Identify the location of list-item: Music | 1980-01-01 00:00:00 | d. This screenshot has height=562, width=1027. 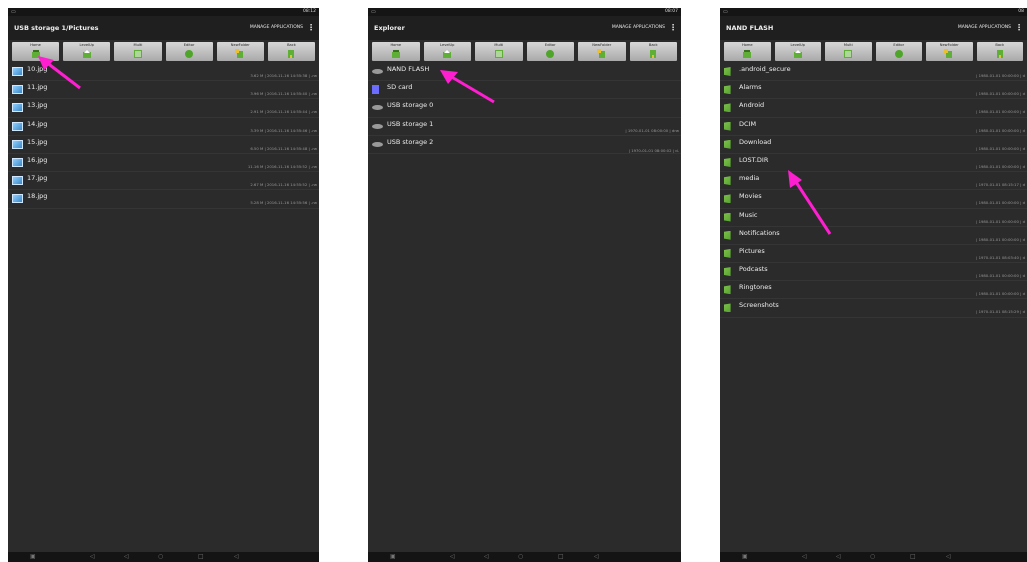
(873, 218).